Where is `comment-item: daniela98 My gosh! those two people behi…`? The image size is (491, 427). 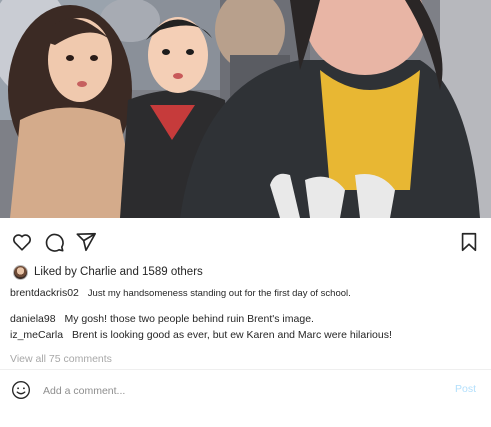
comment-item: daniela98 My gosh! those two people behi… is located at coordinates (162, 319).